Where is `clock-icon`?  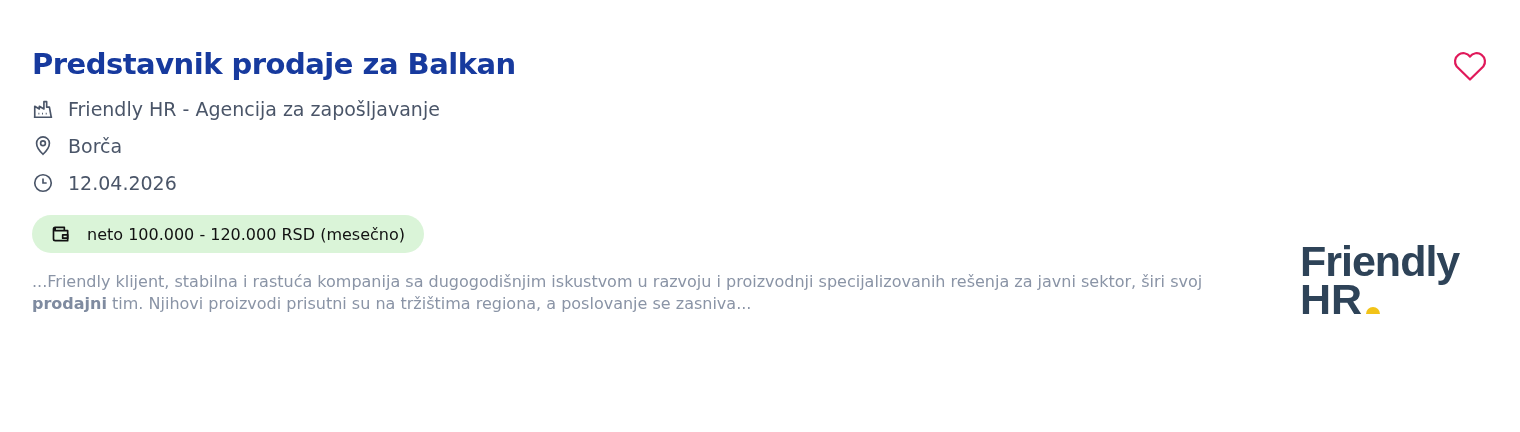 clock-icon is located at coordinates (43, 182).